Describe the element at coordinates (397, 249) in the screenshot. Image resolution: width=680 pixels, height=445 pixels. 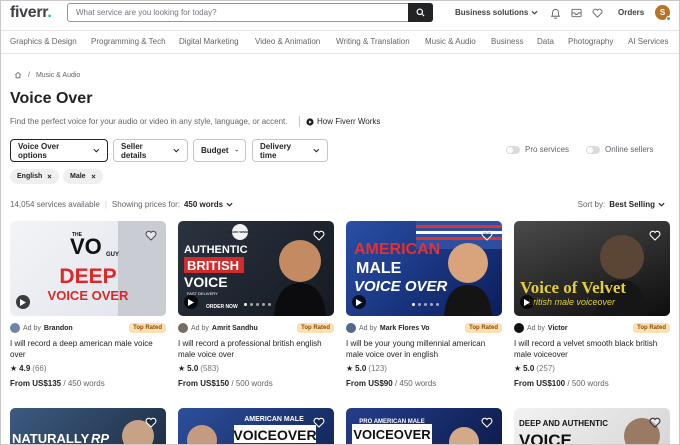
I see `thumb-text: AMERICAN` at that location.